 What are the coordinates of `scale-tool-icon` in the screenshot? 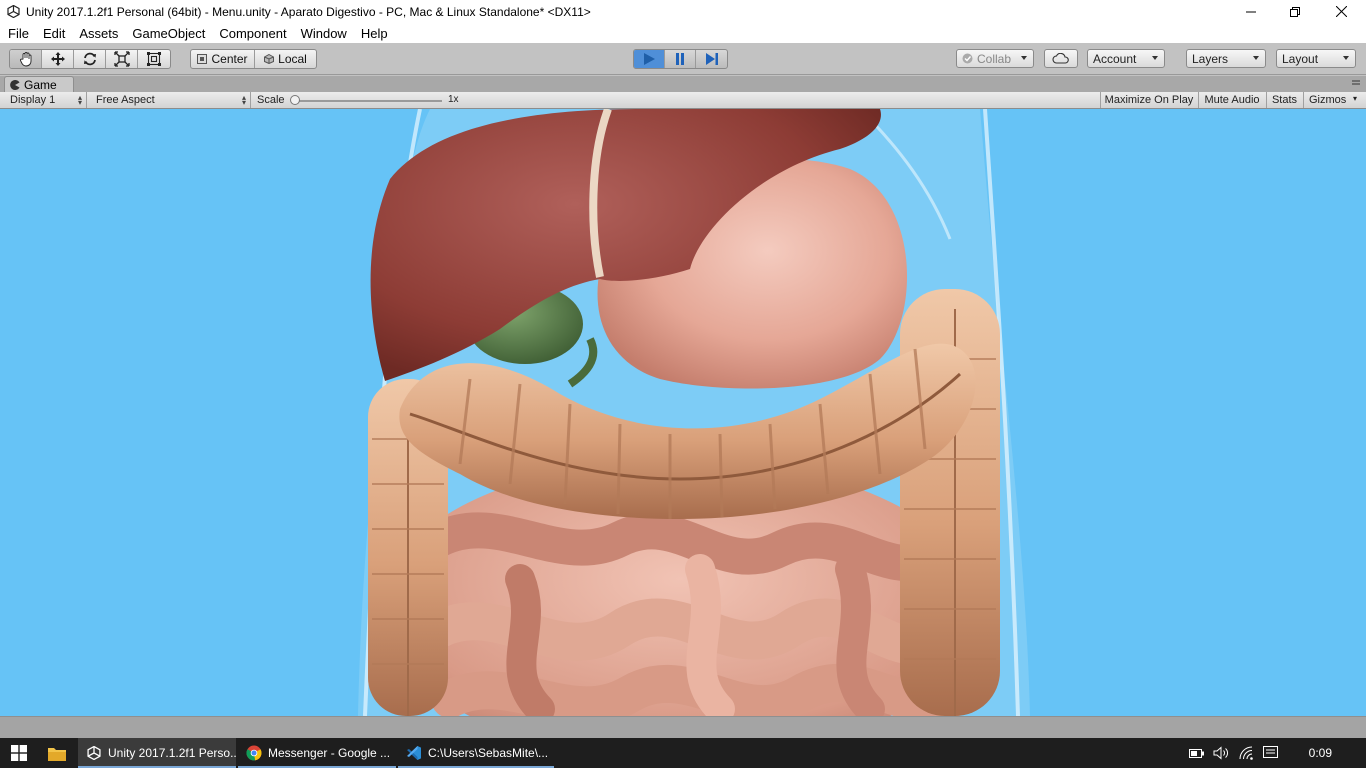 It's located at (121, 59).